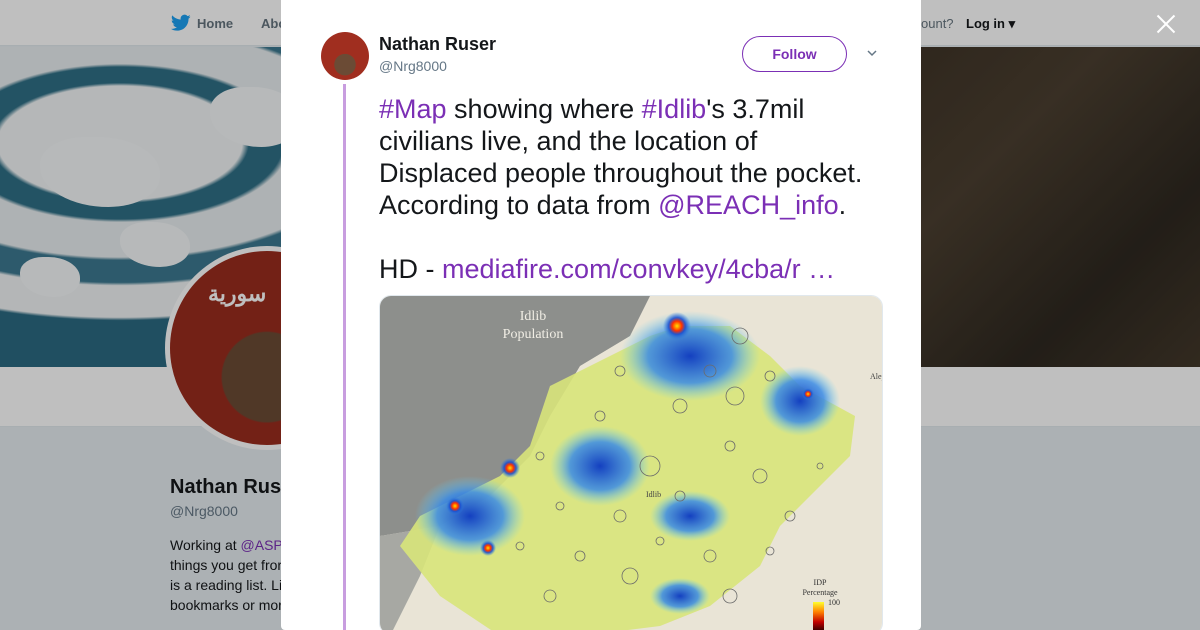 The width and height of the screenshot is (1200, 630). What do you see at coordinates (820, 582) in the screenshot?
I see `legend-title-line: IDP` at bounding box center [820, 582].